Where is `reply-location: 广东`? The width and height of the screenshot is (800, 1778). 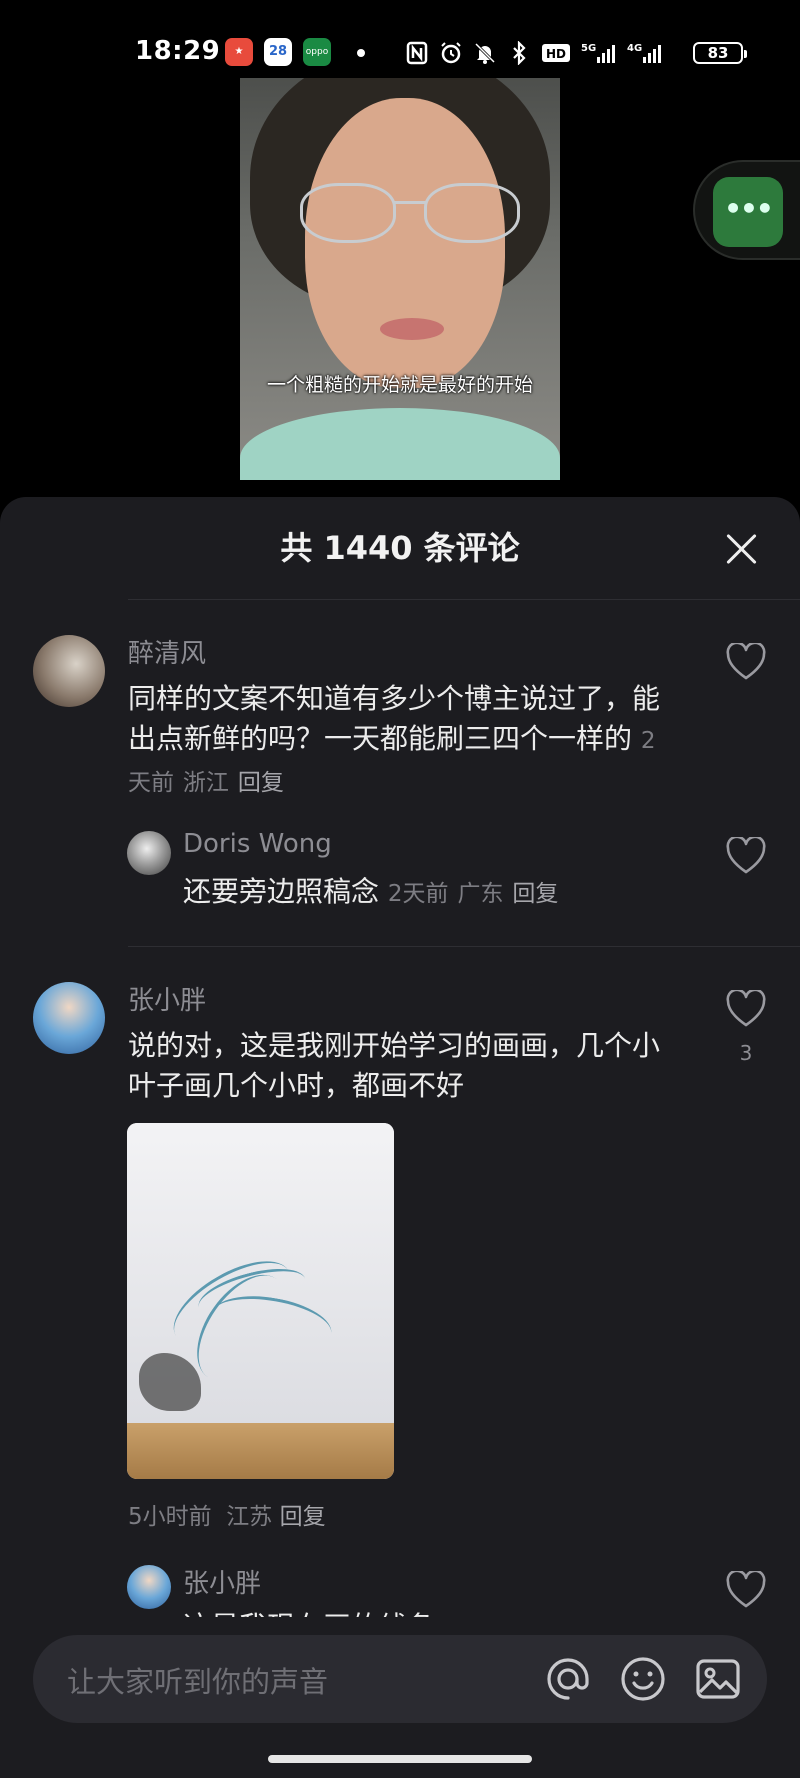
reply-location: 广东 is located at coordinates (480, 894).